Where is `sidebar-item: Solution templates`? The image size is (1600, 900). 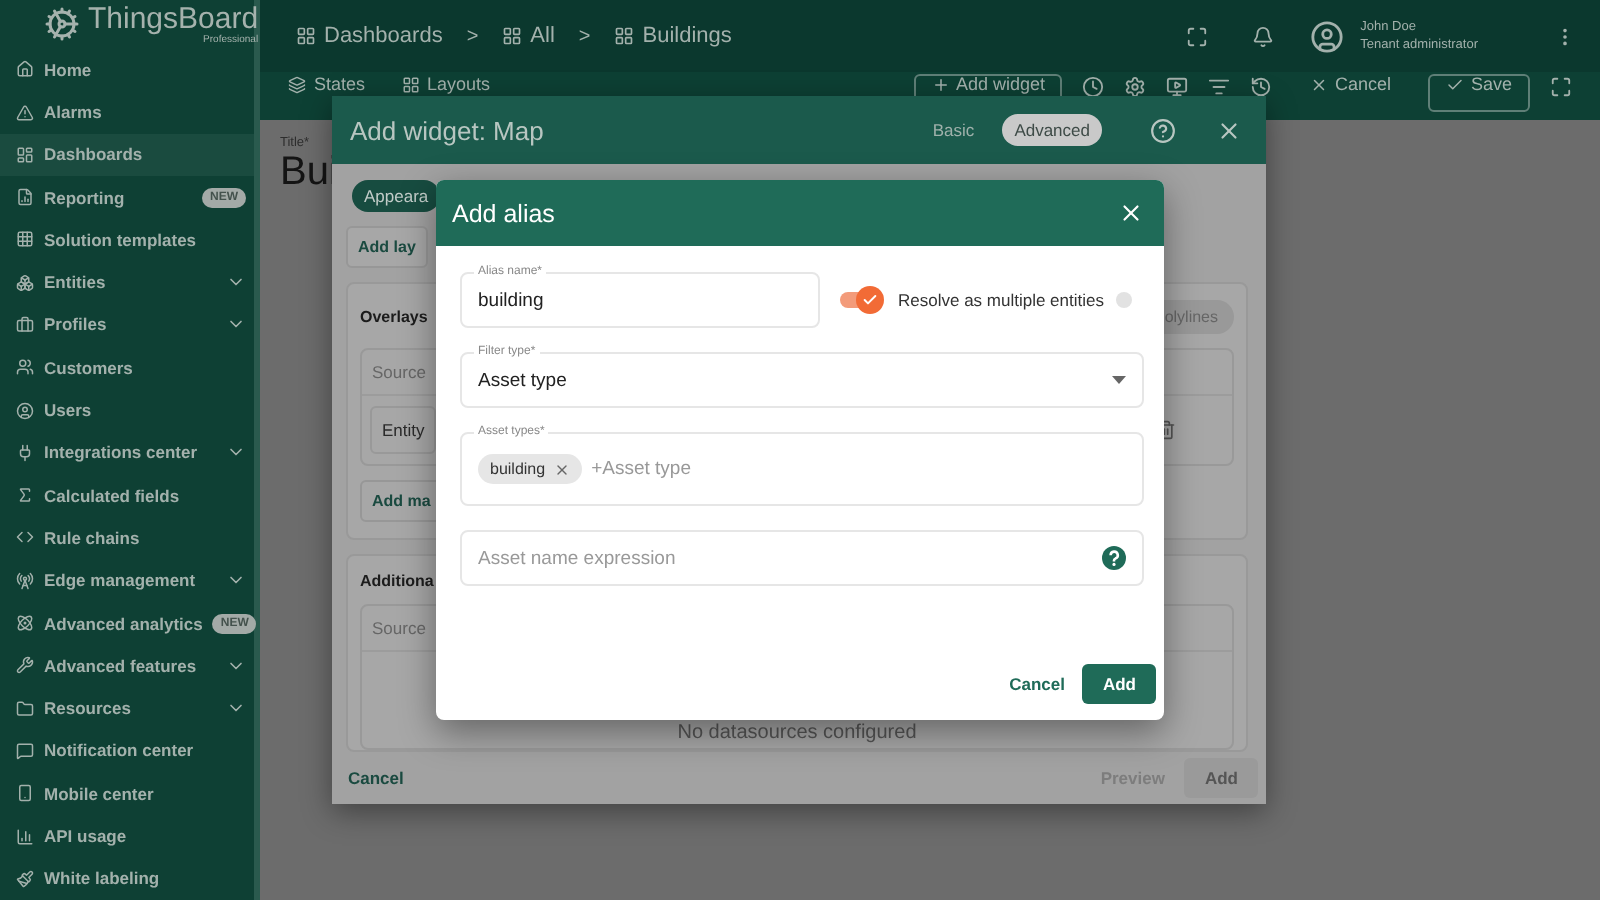
sidebar-item: Solution templates is located at coordinates (127, 240).